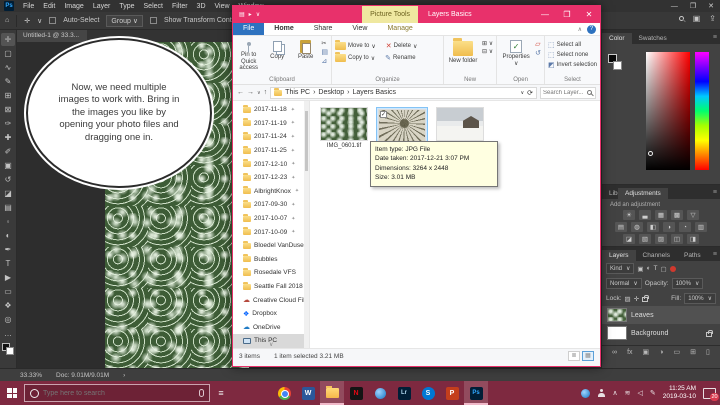 The image size is (720, 405). What do you see at coordinates (402, 46) in the screenshot?
I see `delete-button: ✕ Delete ∨` at bounding box center [402, 46].